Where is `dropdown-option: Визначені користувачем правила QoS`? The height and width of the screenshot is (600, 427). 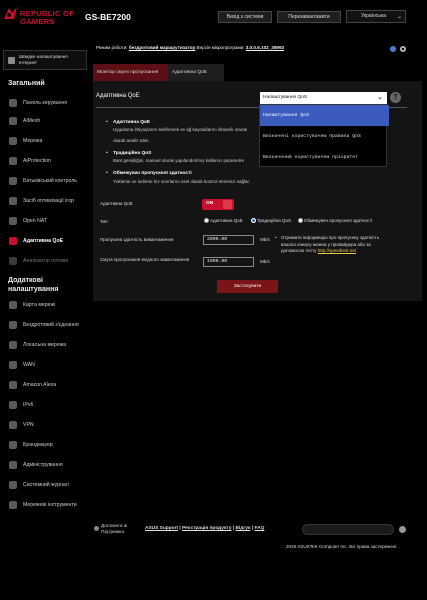
dropdown-option: Визначені користувачем правила QoS is located at coordinates (324, 136).